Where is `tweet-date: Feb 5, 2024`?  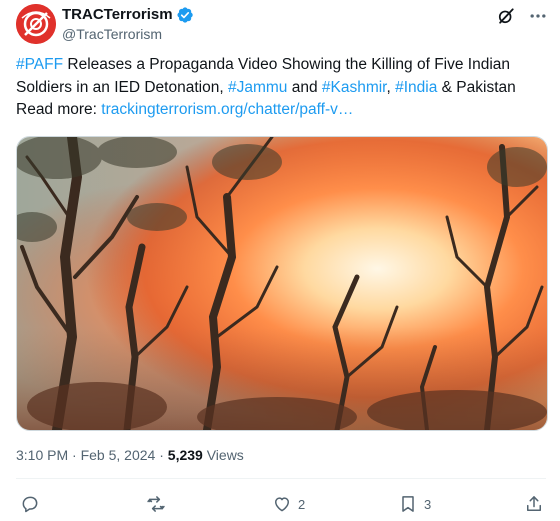
tweet-date: Feb 5, 2024 is located at coordinates (118, 455).